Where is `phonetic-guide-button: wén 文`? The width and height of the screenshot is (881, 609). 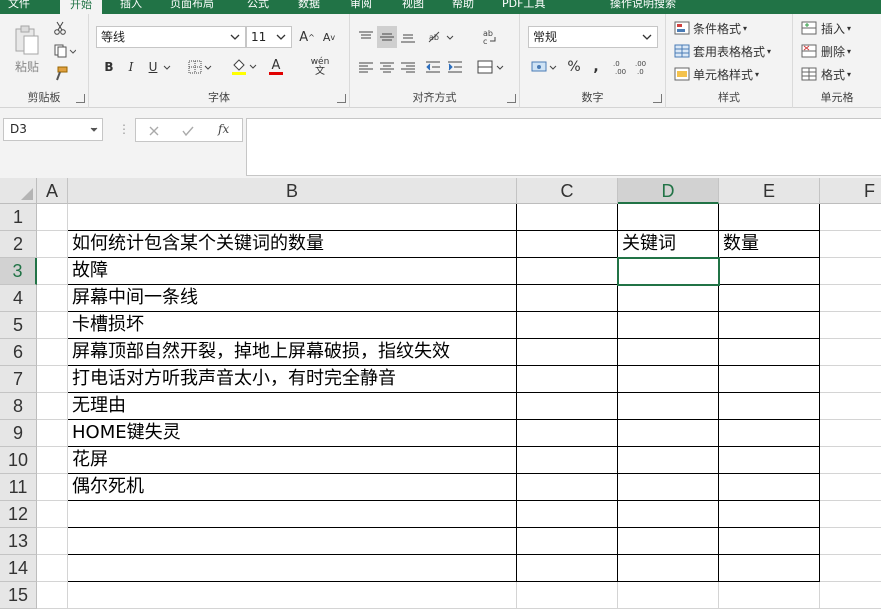
phonetic-guide-button: wén 文 is located at coordinates (320, 67).